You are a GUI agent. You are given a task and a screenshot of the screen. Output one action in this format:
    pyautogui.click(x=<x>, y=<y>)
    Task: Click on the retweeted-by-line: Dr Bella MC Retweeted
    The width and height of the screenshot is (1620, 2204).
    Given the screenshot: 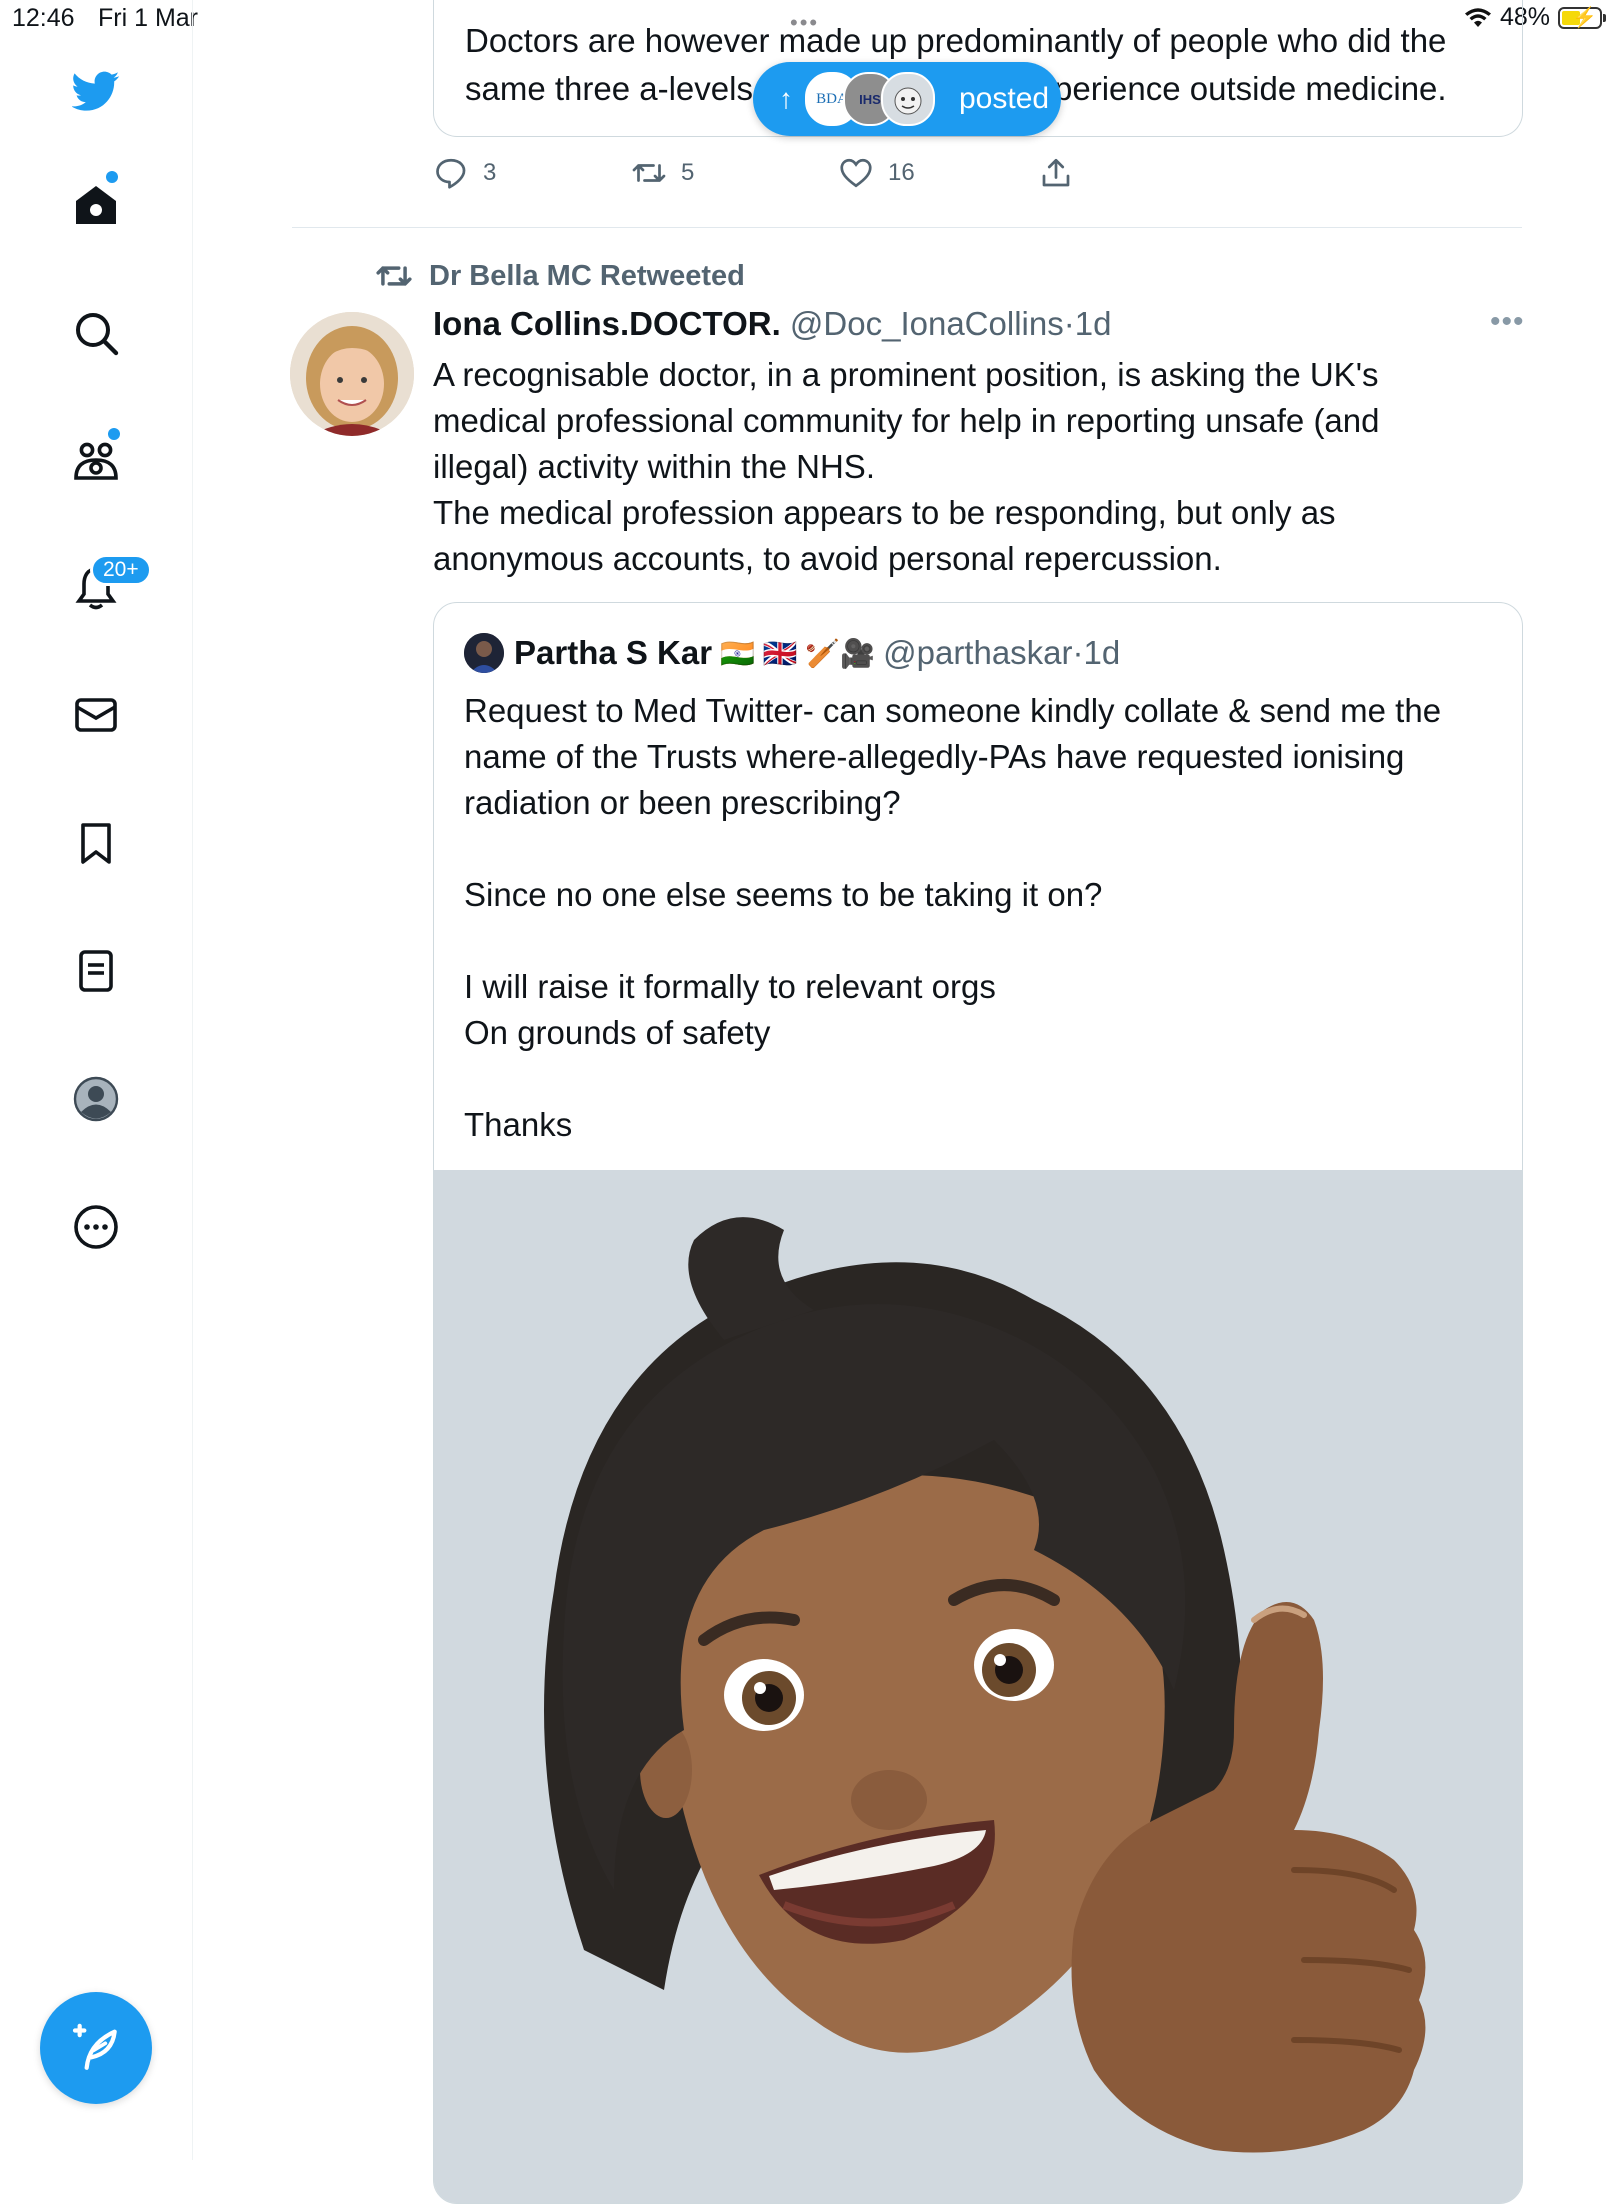 What is the action you would take?
    pyautogui.click(x=560, y=276)
    